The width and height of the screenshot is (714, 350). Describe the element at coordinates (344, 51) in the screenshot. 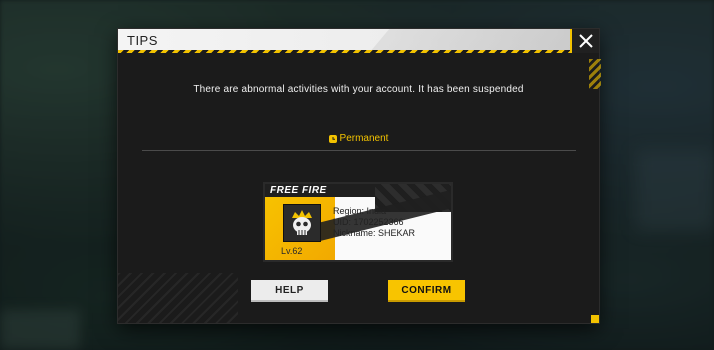

I see `title-bar-stripe` at that location.